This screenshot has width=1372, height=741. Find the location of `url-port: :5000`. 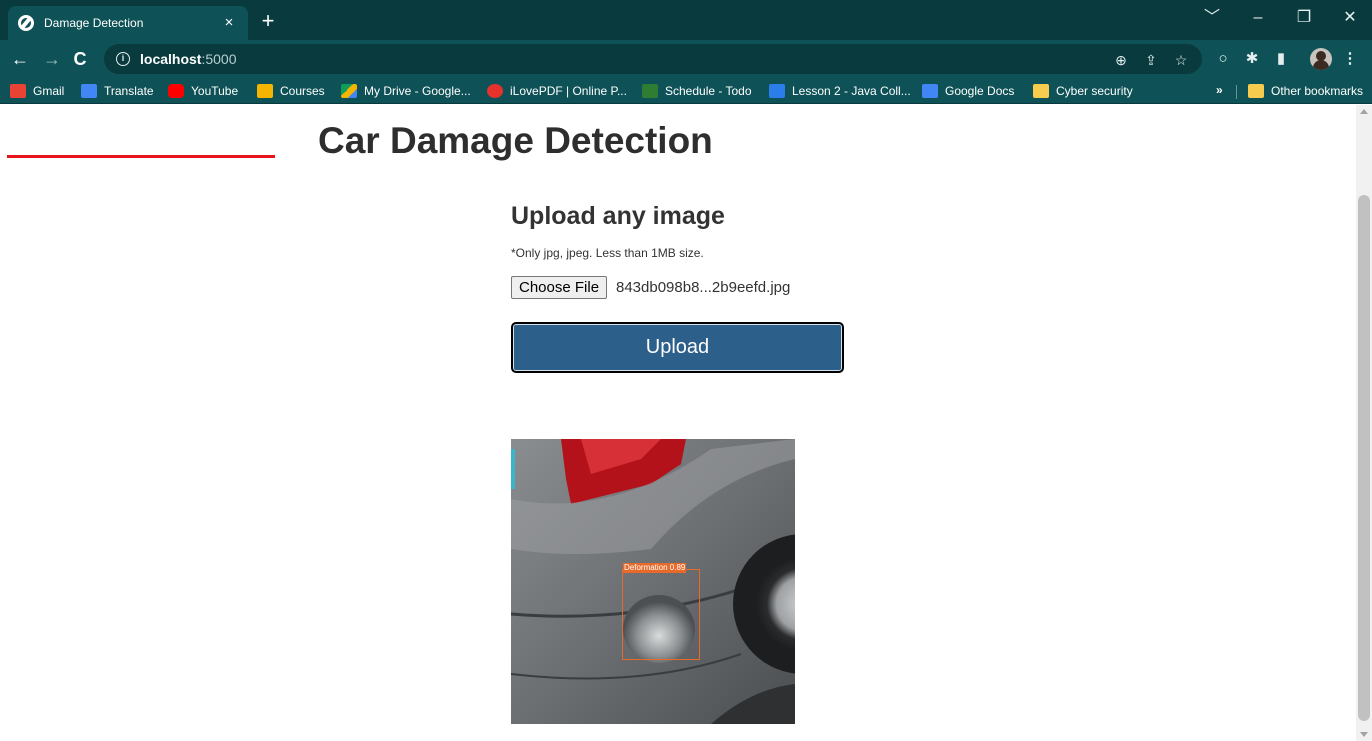

url-port: :5000 is located at coordinates (219, 59).